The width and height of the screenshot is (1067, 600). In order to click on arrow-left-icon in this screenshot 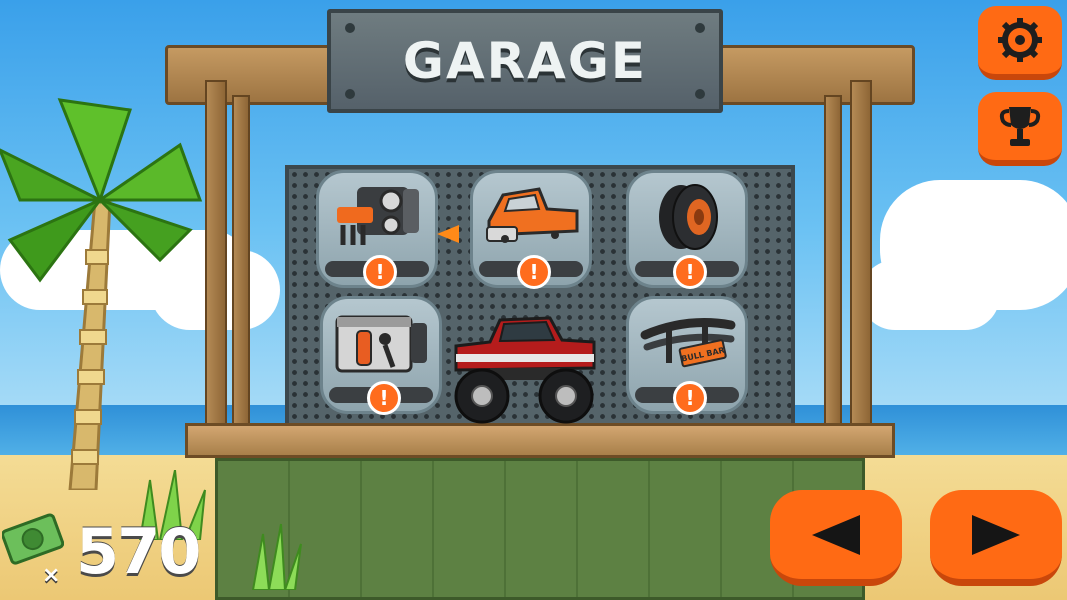, I will do `click(836, 534)`.